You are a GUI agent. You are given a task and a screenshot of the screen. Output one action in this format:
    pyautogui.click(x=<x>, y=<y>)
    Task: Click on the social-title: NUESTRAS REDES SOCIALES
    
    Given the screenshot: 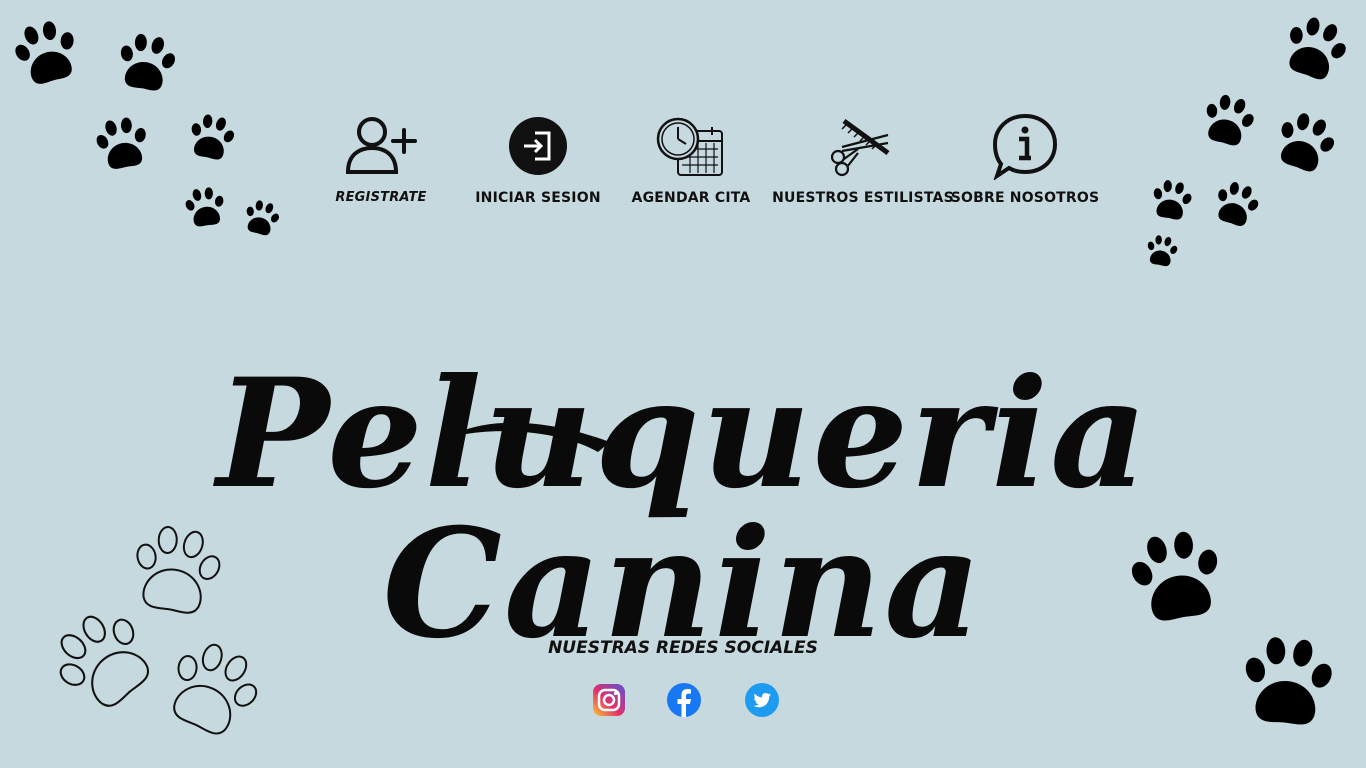 What is the action you would take?
    pyautogui.click(x=683, y=648)
    